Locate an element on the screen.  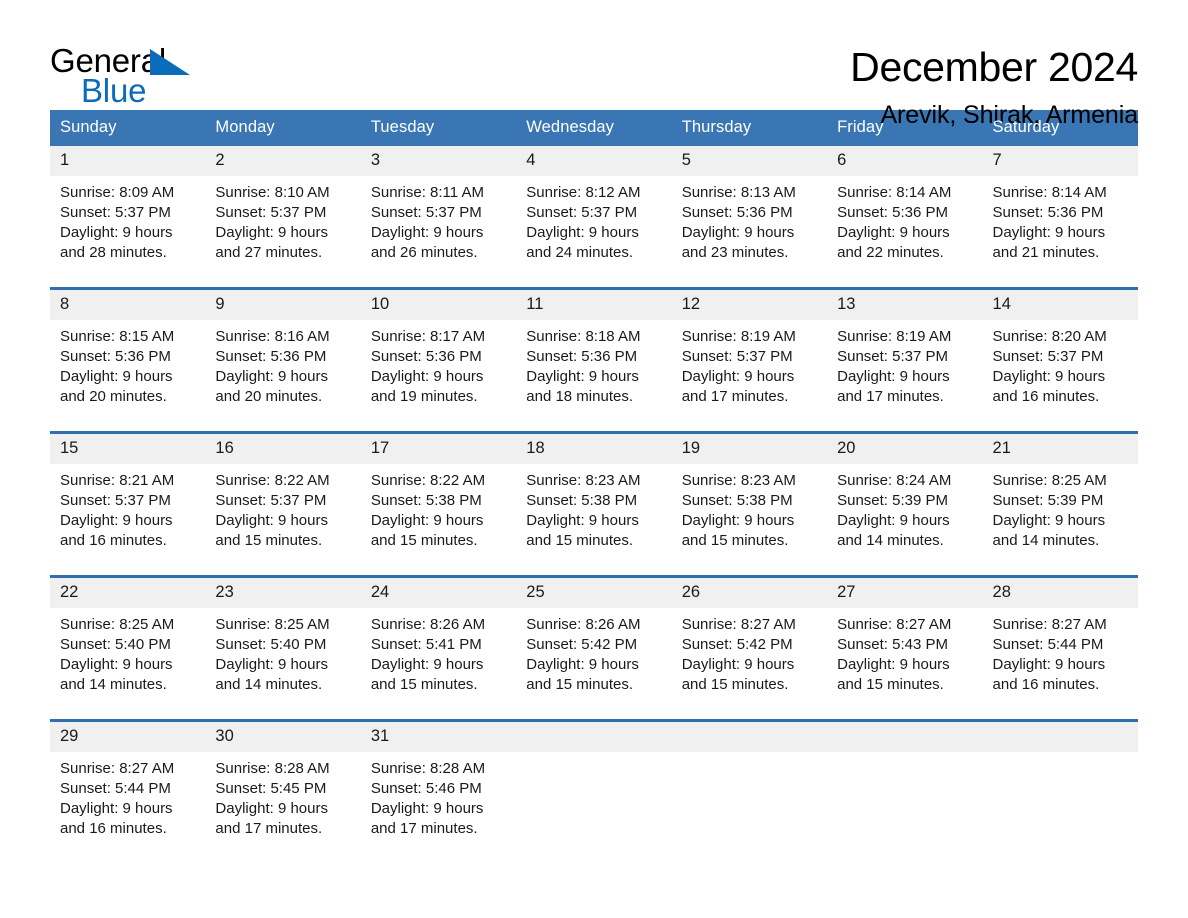
sunset-text: Sunset: 5:45 PM is located at coordinates (271, 788).